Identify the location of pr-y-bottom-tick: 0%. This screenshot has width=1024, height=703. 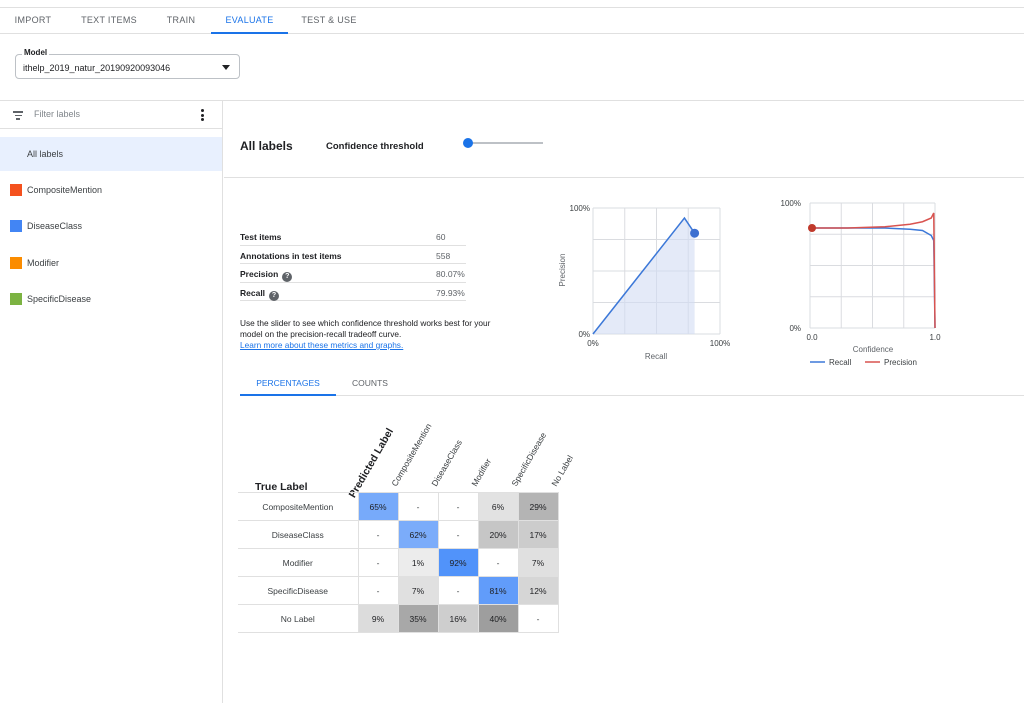
(584, 334).